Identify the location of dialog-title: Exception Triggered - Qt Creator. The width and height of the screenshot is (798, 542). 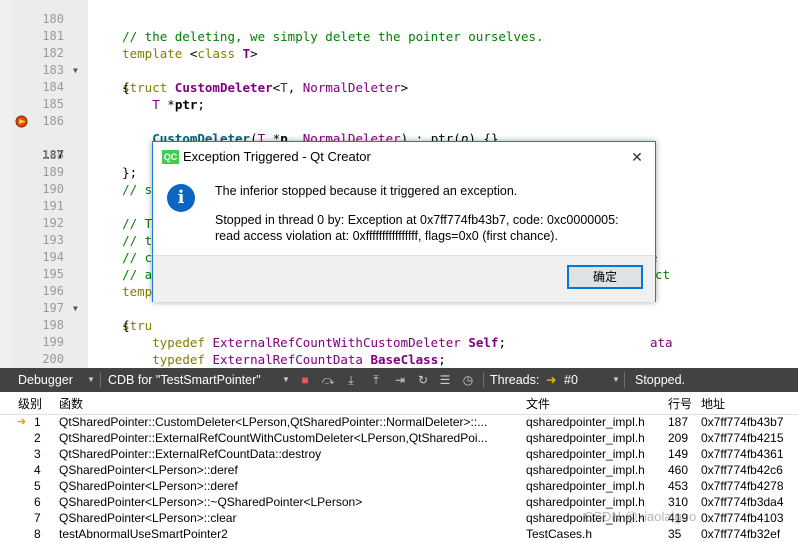
(277, 156).